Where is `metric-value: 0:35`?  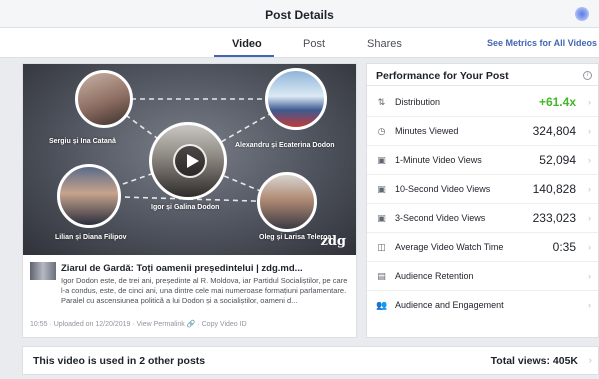 metric-value: 0:35 is located at coordinates (564, 247).